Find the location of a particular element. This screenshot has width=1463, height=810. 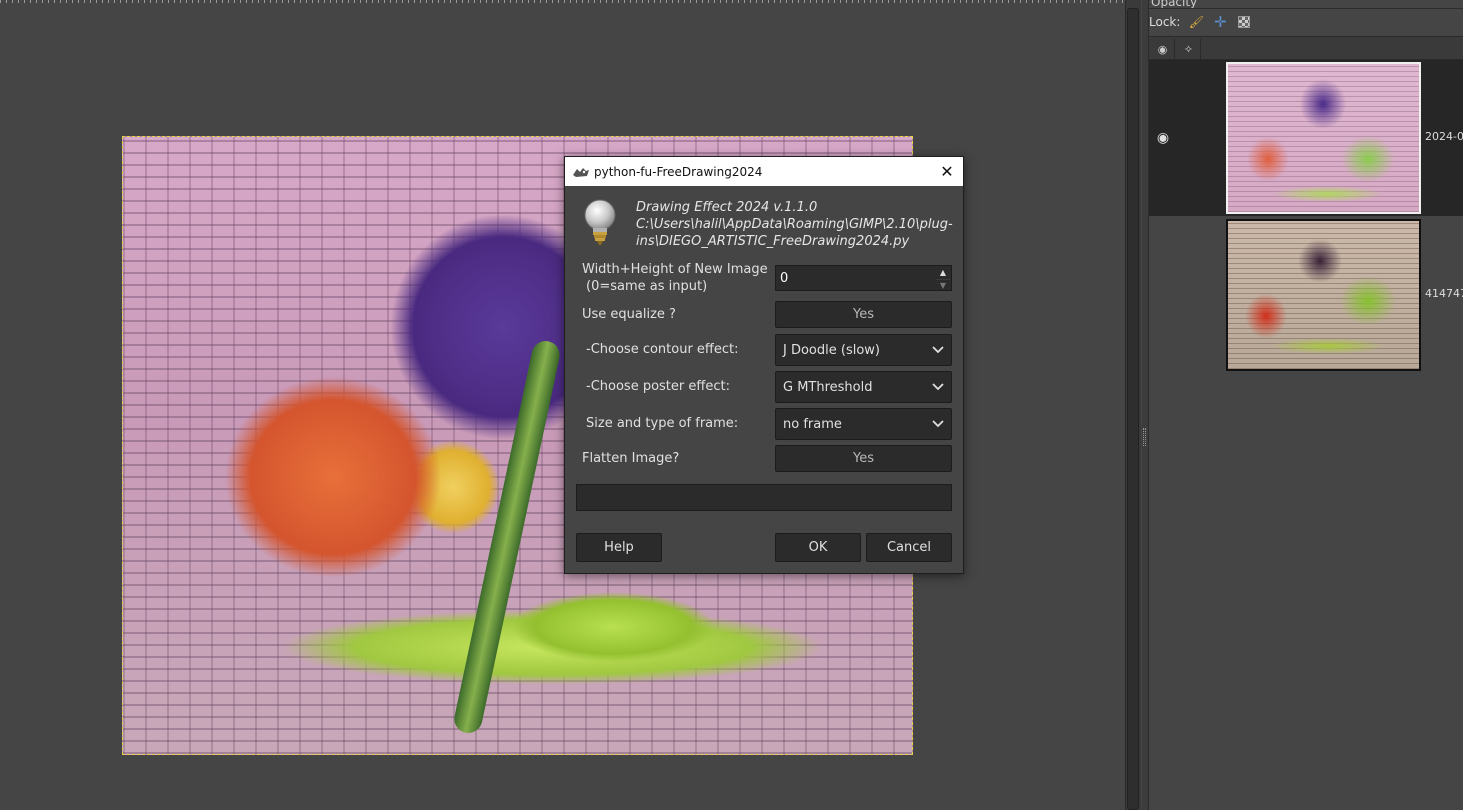

close-icon: ✕ is located at coordinates (947, 171).